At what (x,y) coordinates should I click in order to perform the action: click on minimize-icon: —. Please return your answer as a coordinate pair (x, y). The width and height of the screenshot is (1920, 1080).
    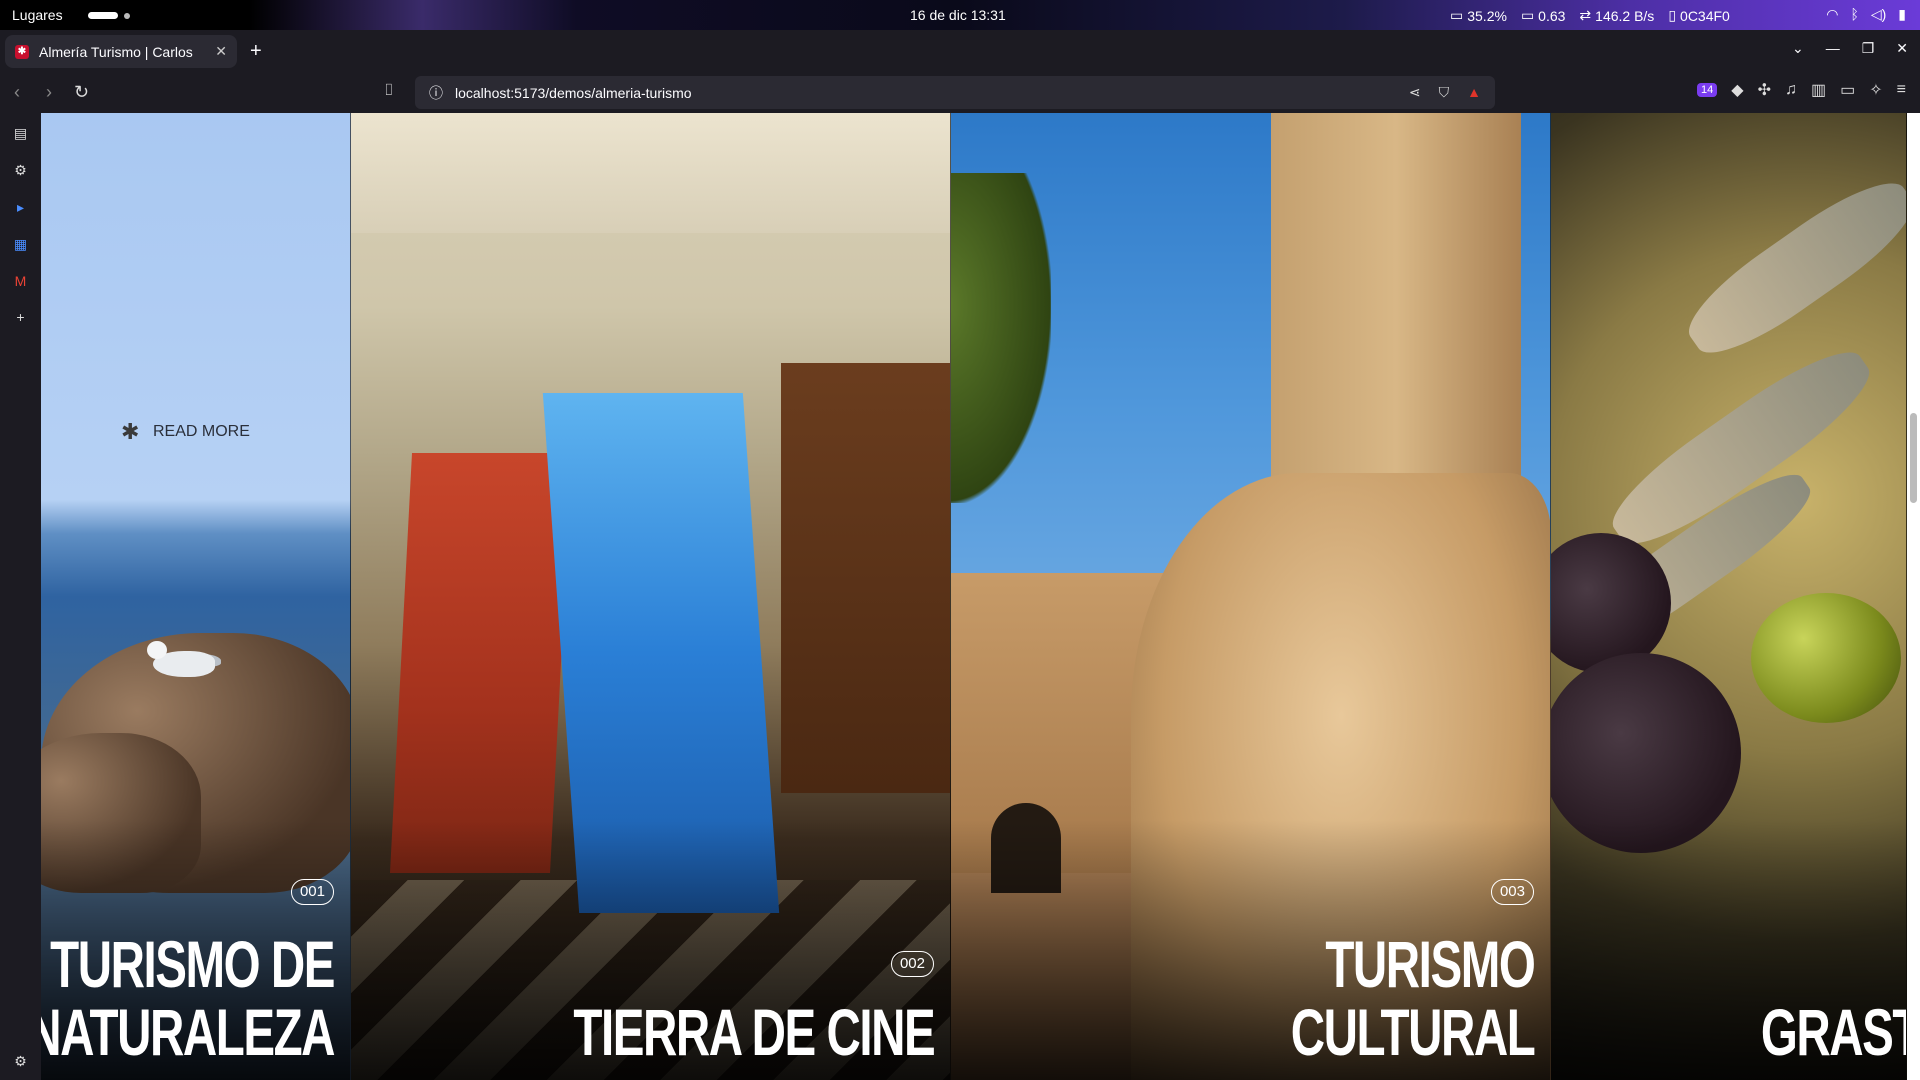
    Looking at the image, I should click on (1833, 48).